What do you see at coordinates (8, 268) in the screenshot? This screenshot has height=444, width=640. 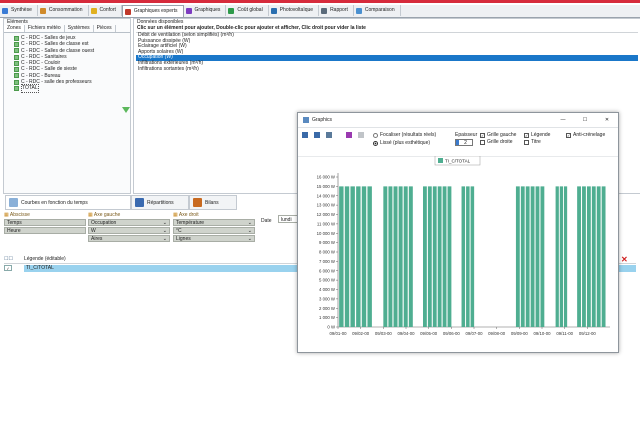 I see `row-checkbox: ✓` at bounding box center [8, 268].